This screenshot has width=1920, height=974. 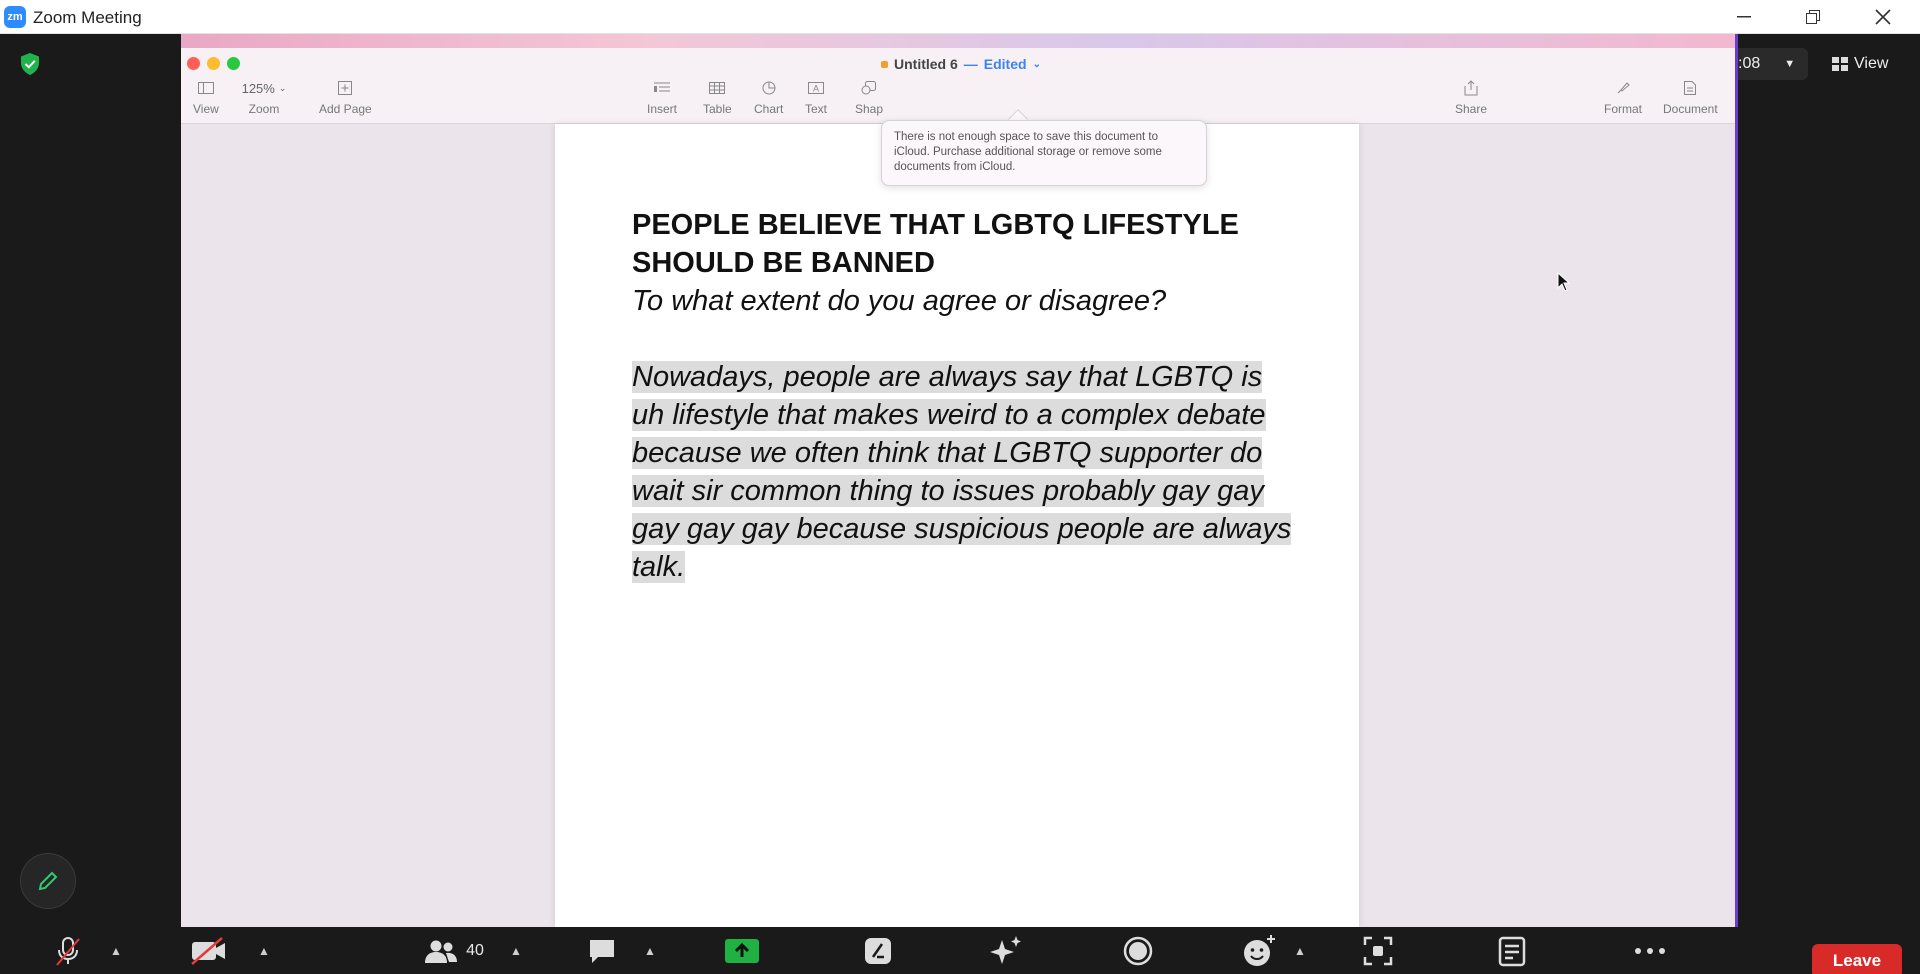 I want to click on more-dots-icon, so click(x=1650, y=951).